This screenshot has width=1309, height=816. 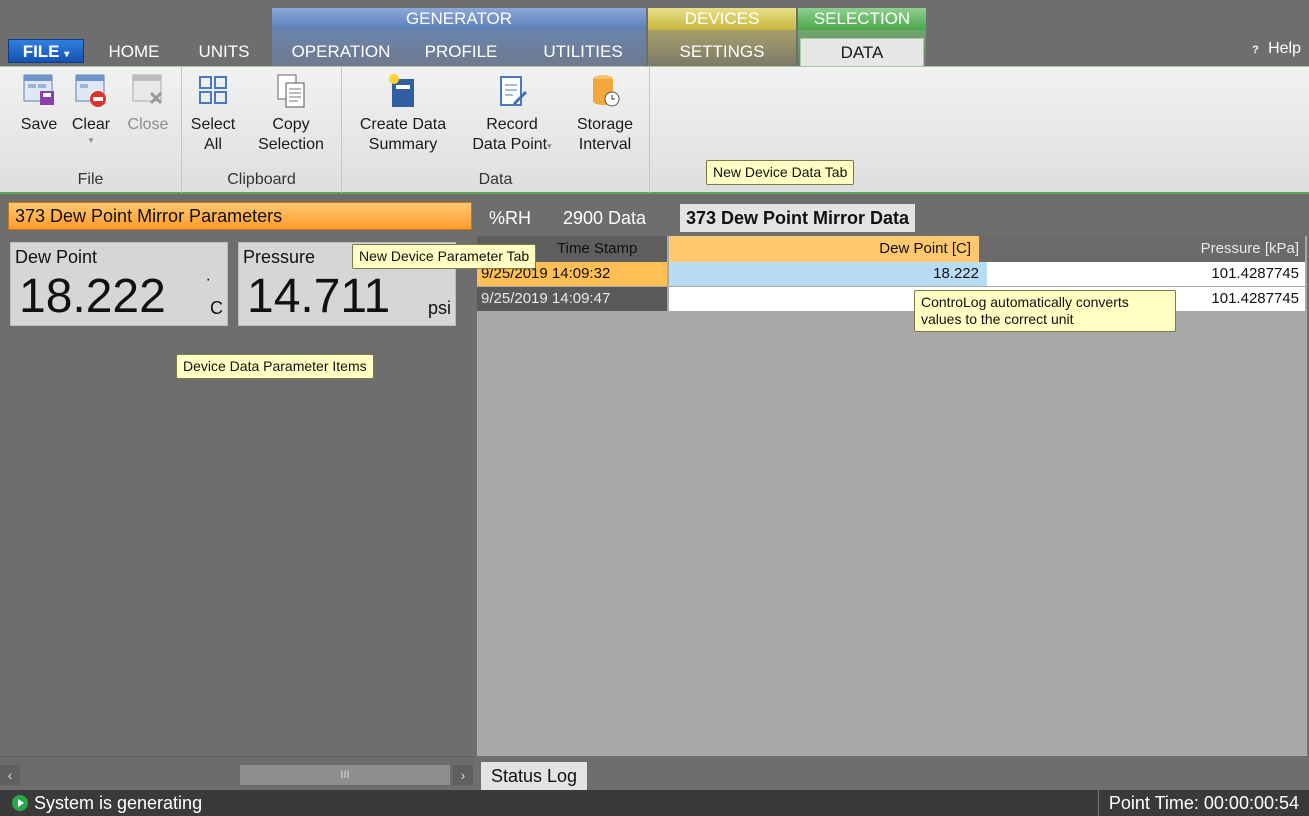 What do you see at coordinates (291, 91) in the screenshot?
I see `copy-icon` at bounding box center [291, 91].